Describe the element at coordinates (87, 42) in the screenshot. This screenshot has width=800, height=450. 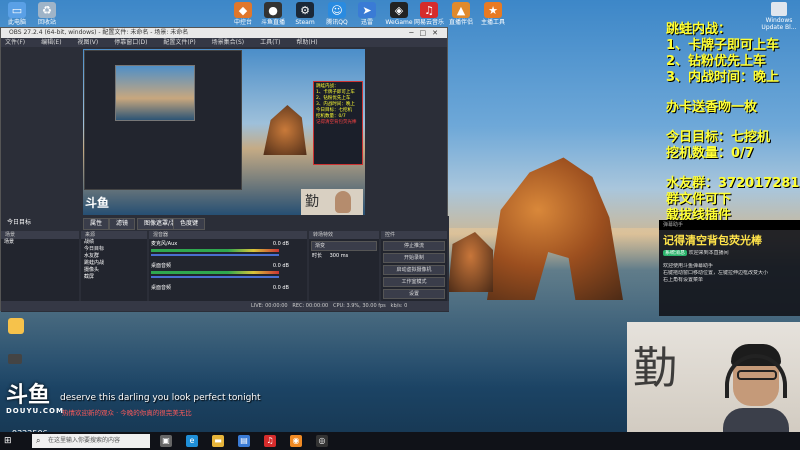
I see `menu-view: 视图(V)` at that location.